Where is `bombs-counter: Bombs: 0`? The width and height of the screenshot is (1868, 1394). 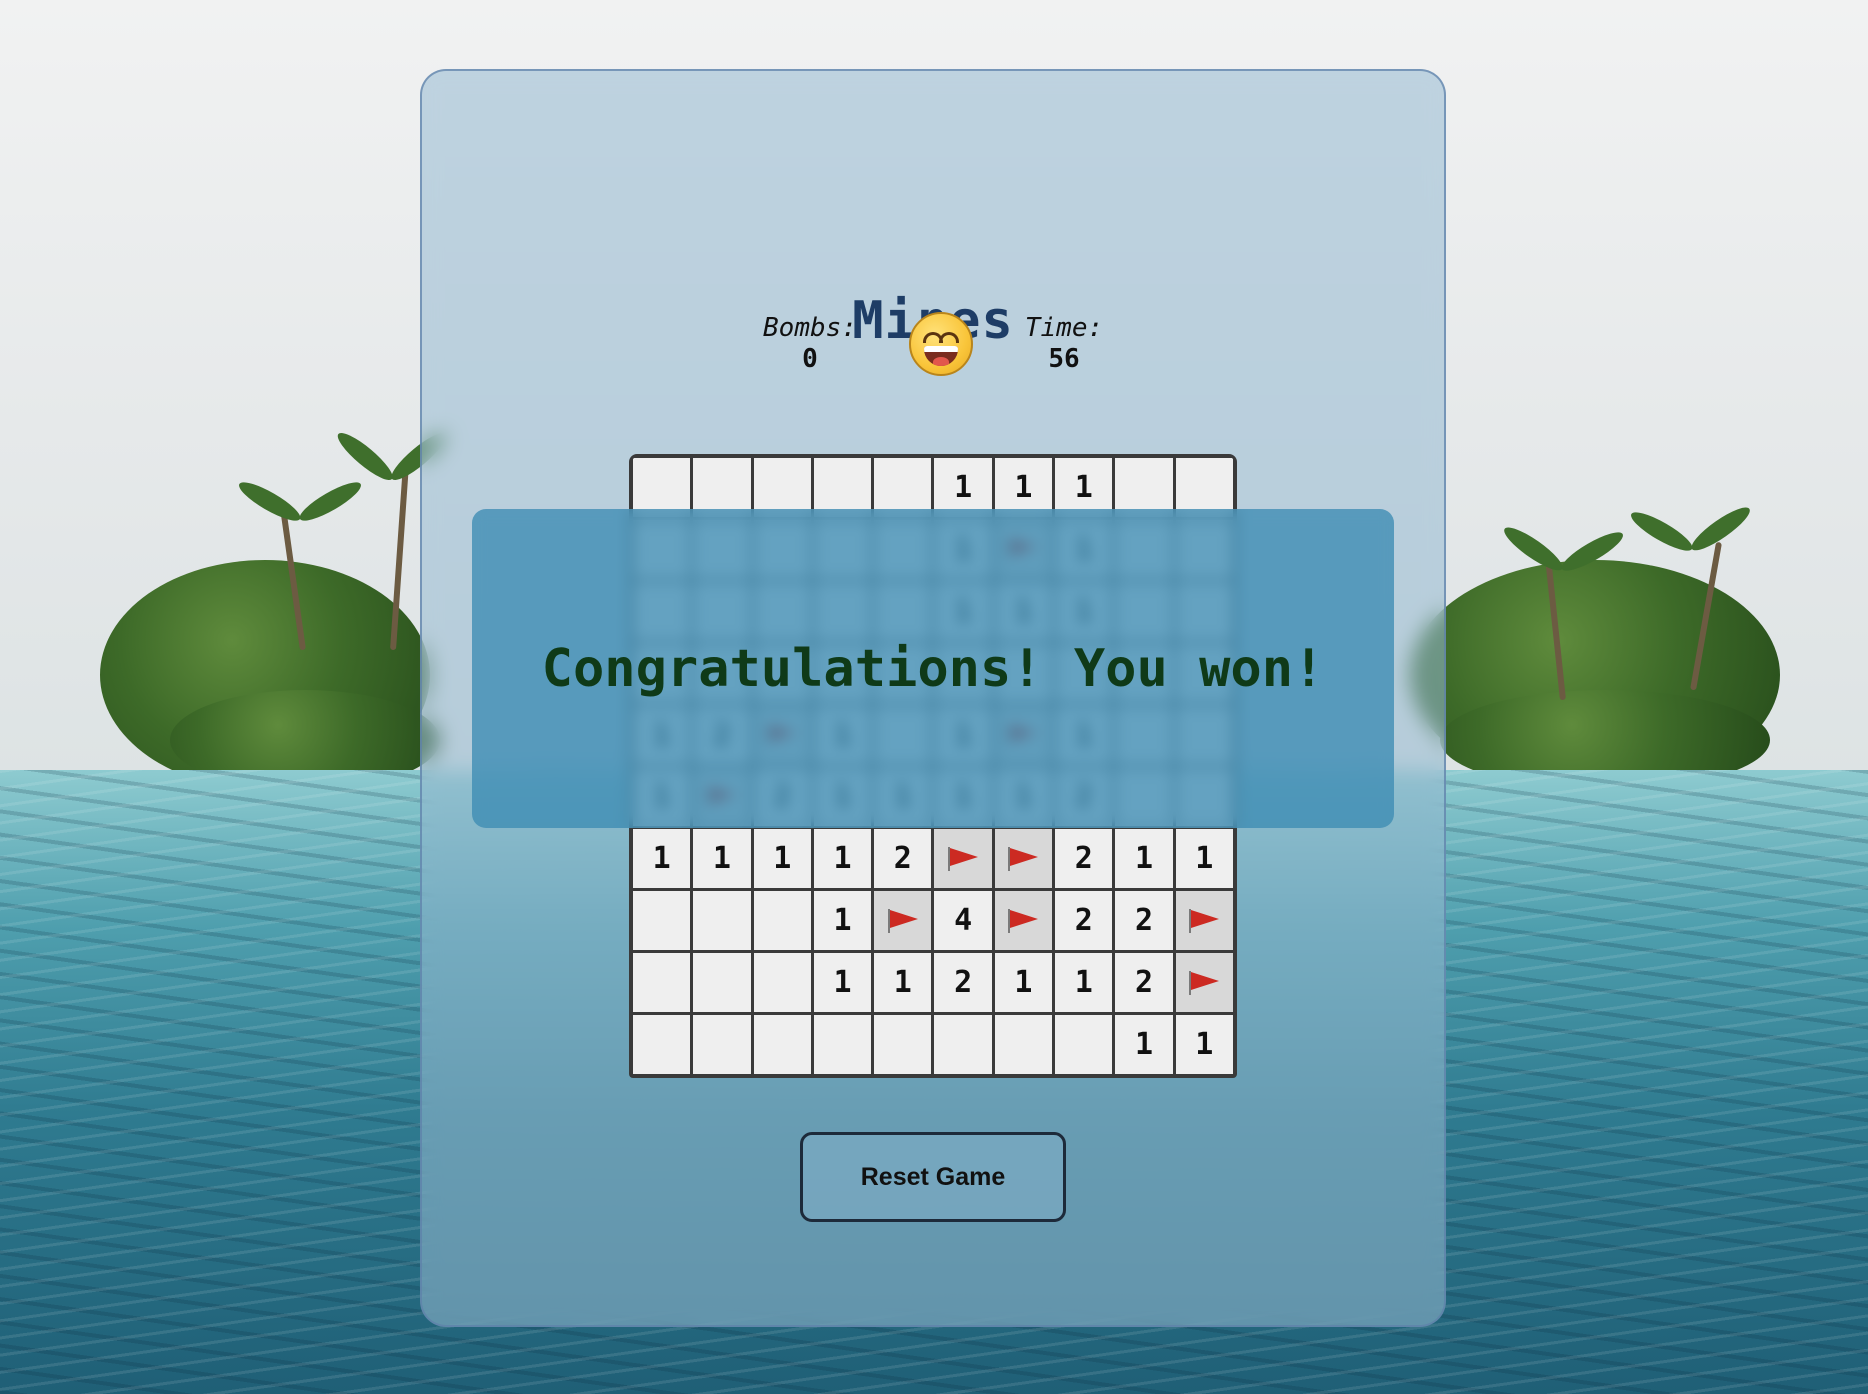
bombs-counter: Bombs: 0 is located at coordinates (810, 343).